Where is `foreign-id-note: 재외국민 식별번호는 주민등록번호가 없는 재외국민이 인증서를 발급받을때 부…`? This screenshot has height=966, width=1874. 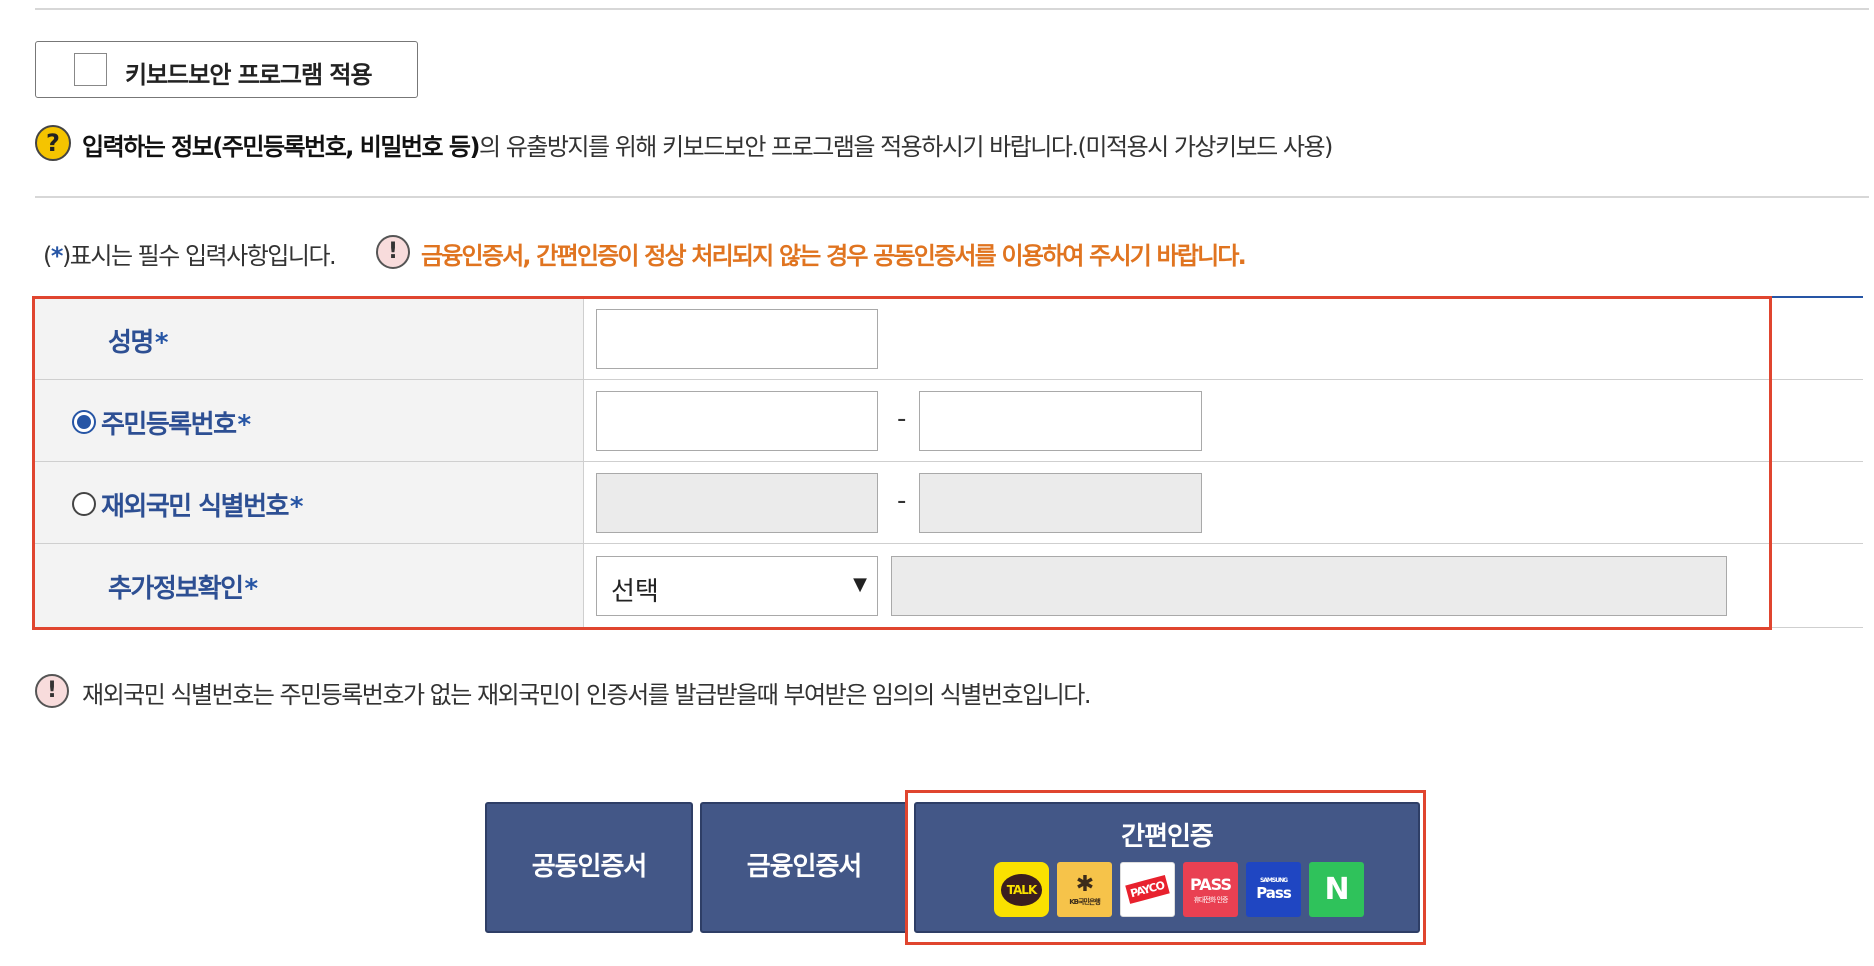 foreign-id-note: 재외국민 식별번호는 주민등록번호가 없는 재외국민이 인증서를 발급받을때 부… is located at coordinates (586, 695).